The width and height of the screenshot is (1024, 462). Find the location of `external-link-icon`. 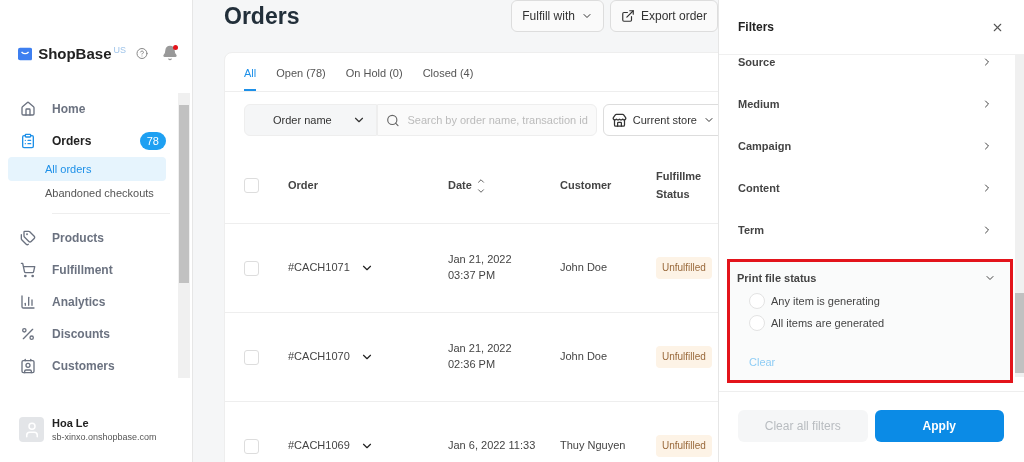

external-link-icon is located at coordinates (627, 16).